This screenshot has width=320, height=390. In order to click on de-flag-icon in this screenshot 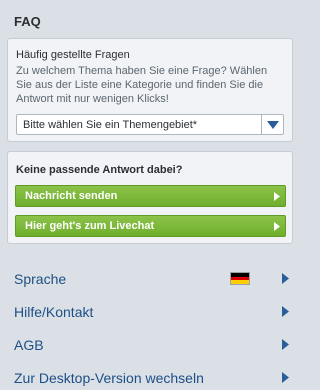, I will do `click(240, 278)`.